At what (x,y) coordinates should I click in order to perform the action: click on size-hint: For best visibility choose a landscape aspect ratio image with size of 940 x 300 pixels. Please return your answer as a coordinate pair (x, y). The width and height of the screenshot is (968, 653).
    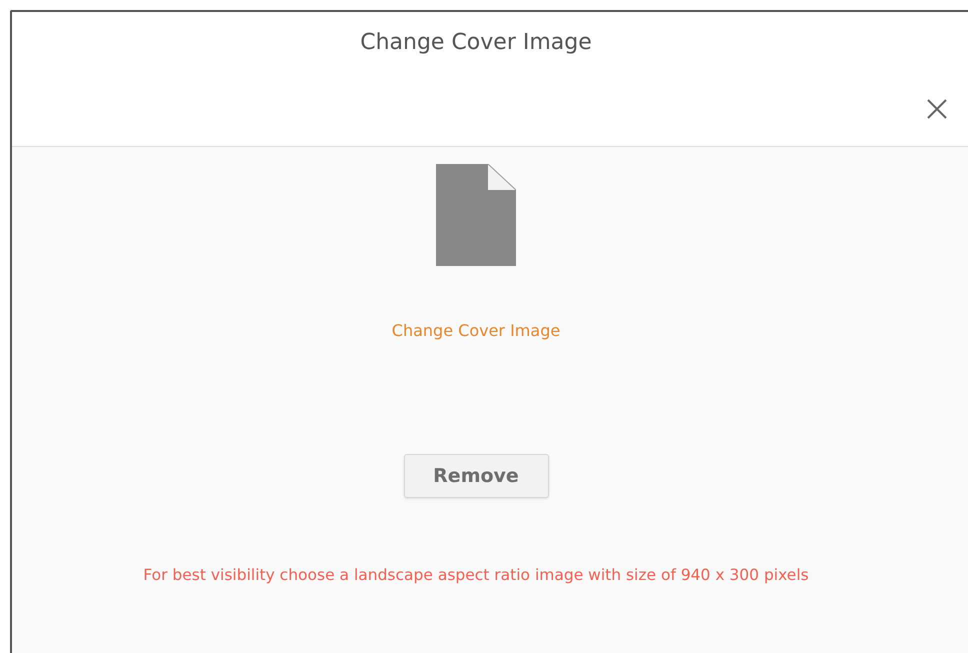
    Looking at the image, I should click on (476, 575).